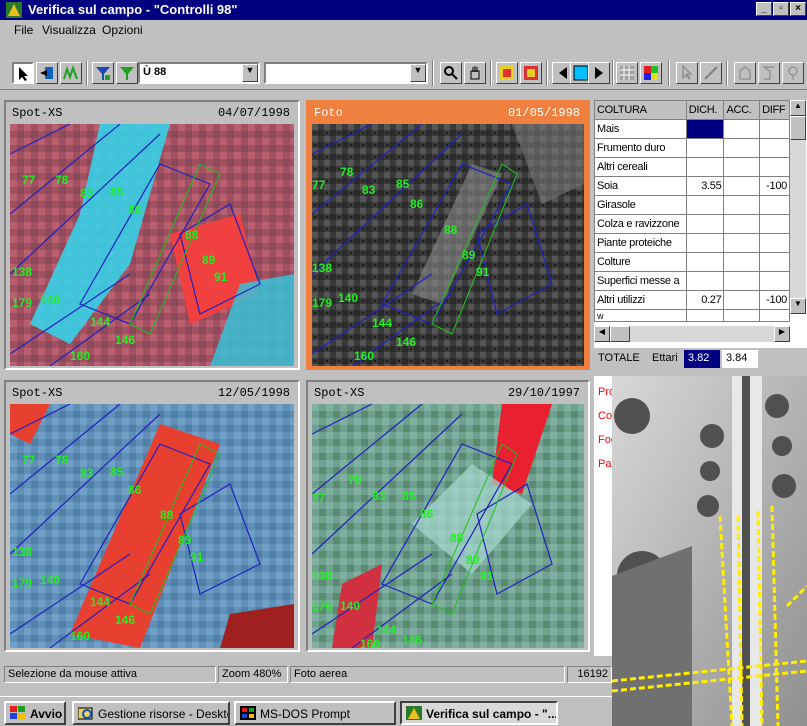 Image resolution: width=807 pixels, height=726 pixels. I want to click on minimize-button: _, so click(764, 9).